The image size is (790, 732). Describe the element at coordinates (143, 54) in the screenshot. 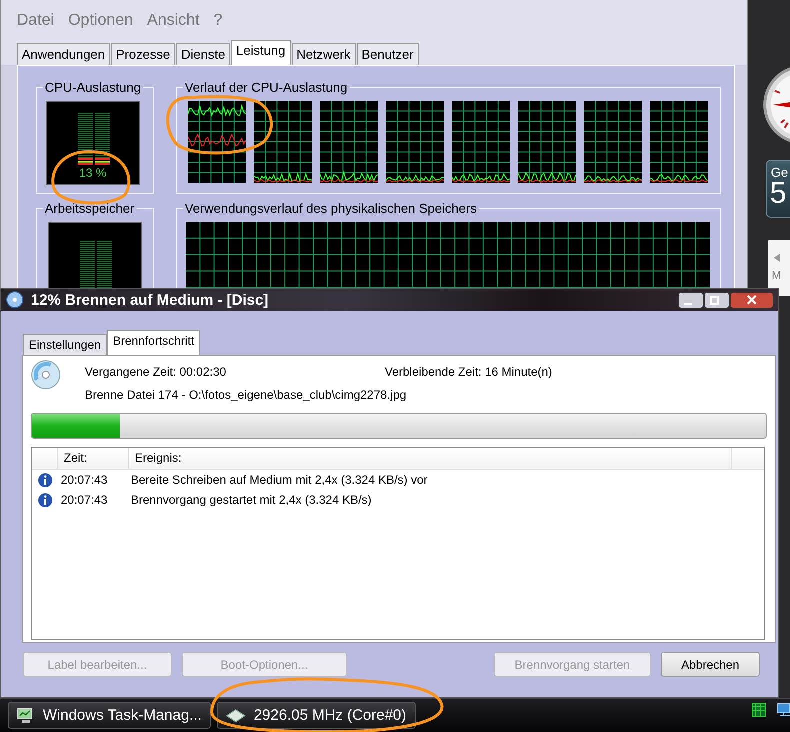

I see `tab: Prozesse` at that location.